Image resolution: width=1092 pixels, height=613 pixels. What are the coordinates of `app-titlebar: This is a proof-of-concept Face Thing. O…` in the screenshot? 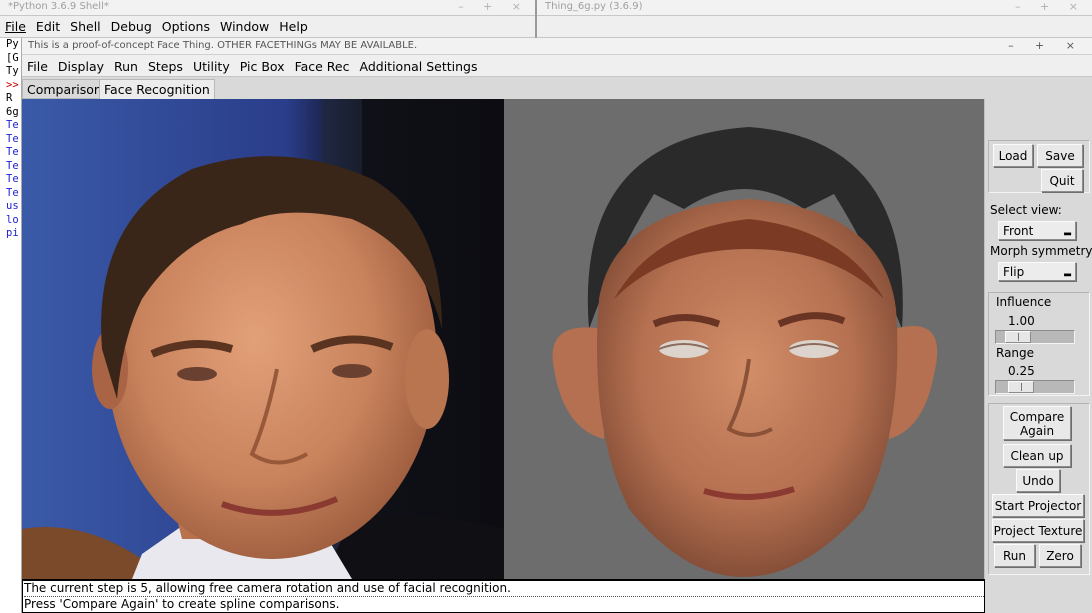 It's located at (557, 46).